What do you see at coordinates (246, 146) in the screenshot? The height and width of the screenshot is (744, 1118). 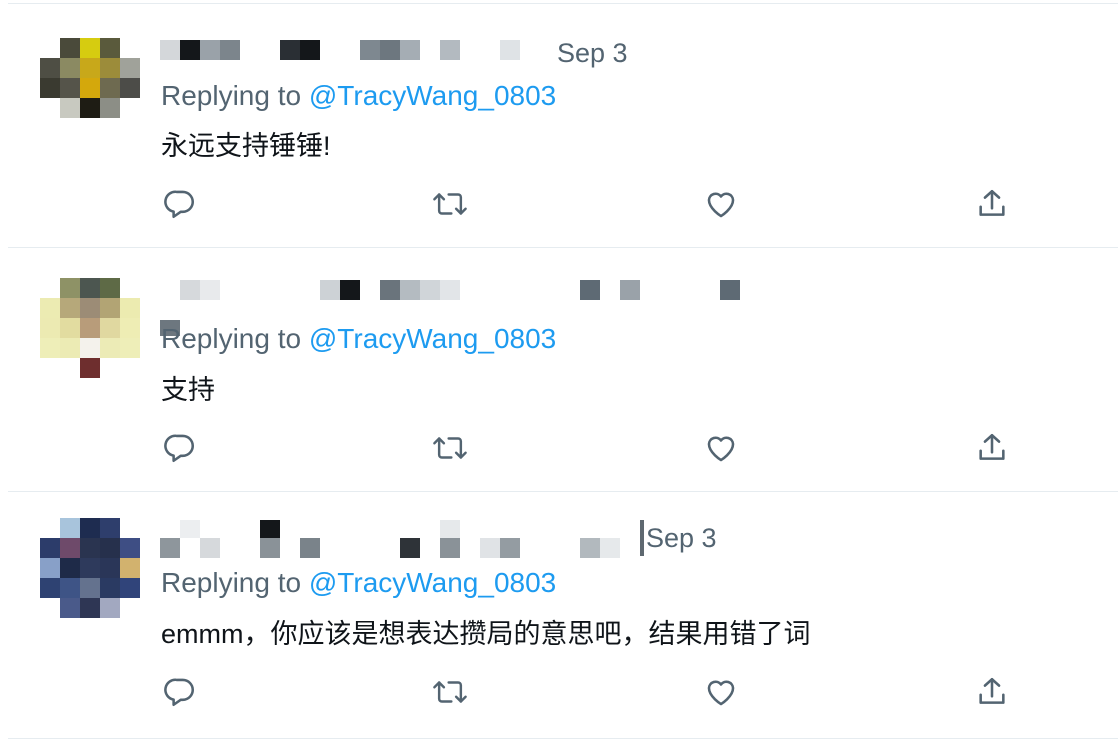 I see `tweet-text: 永远支持锤锤!` at bounding box center [246, 146].